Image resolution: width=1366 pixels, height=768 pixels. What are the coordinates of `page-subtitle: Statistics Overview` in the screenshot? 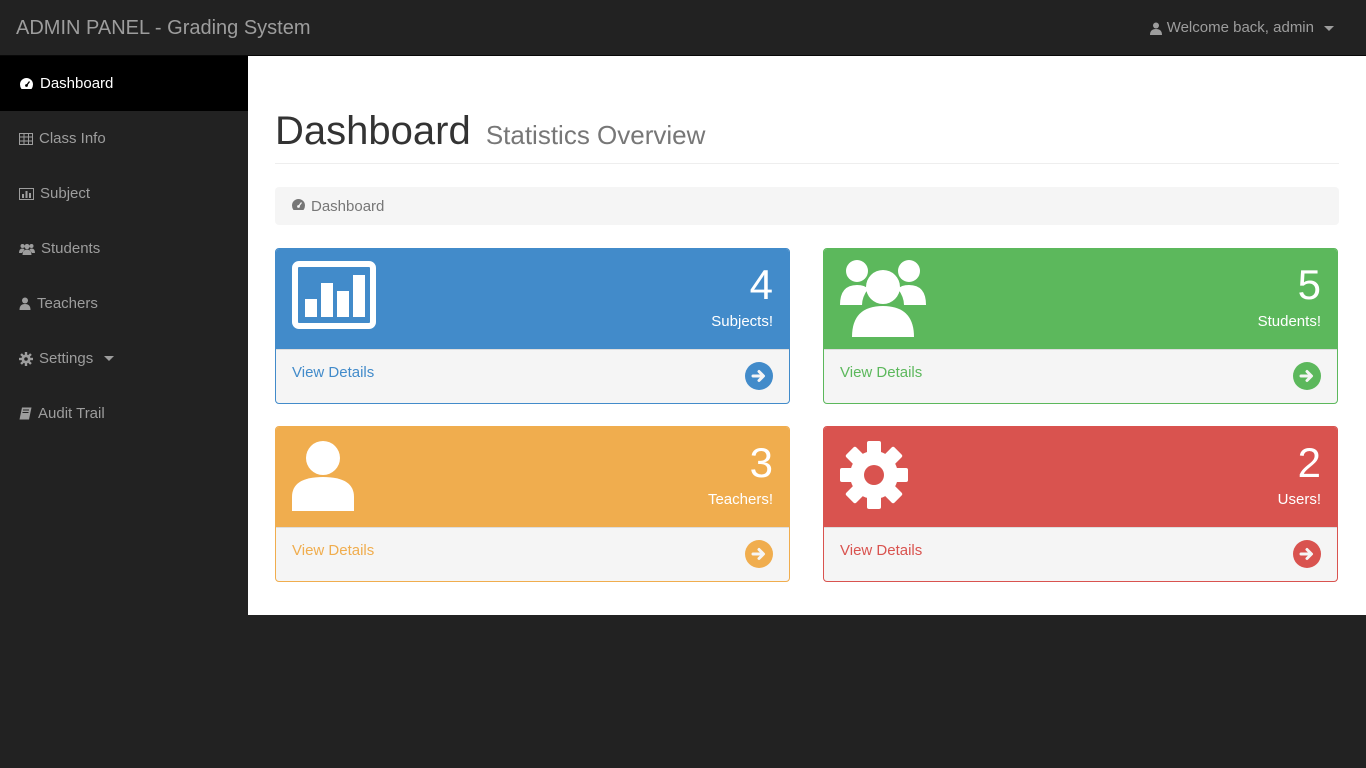 It's located at (595, 135).